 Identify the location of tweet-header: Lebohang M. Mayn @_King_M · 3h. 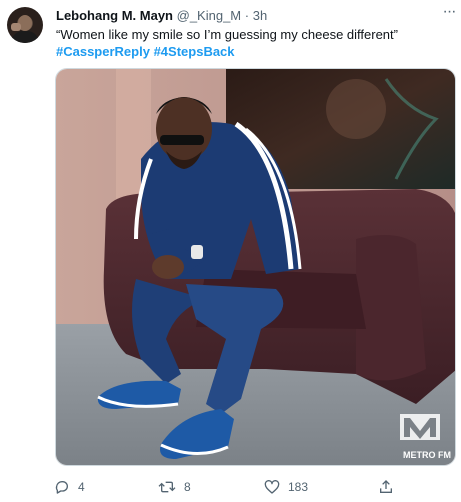
(161, 15).